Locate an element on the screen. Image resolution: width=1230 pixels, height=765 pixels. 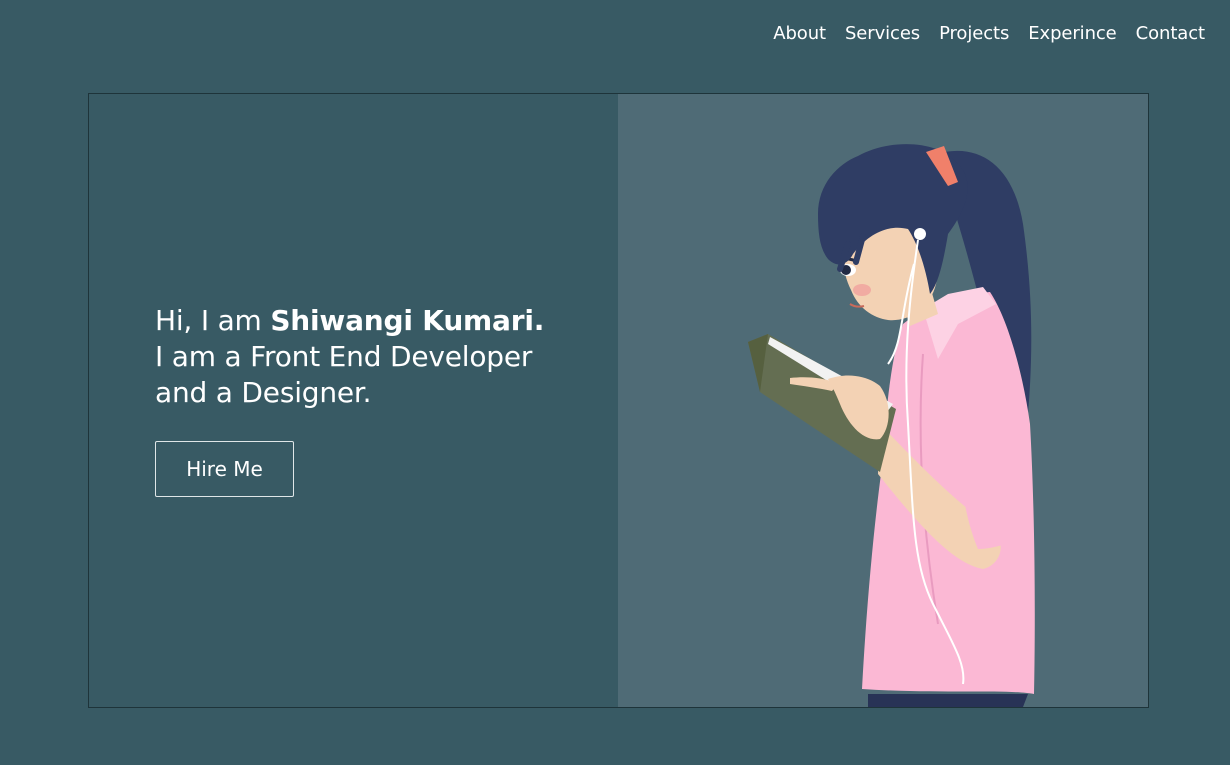
intro-designer-line: and a Designer. is located at coordinates (263, 392).